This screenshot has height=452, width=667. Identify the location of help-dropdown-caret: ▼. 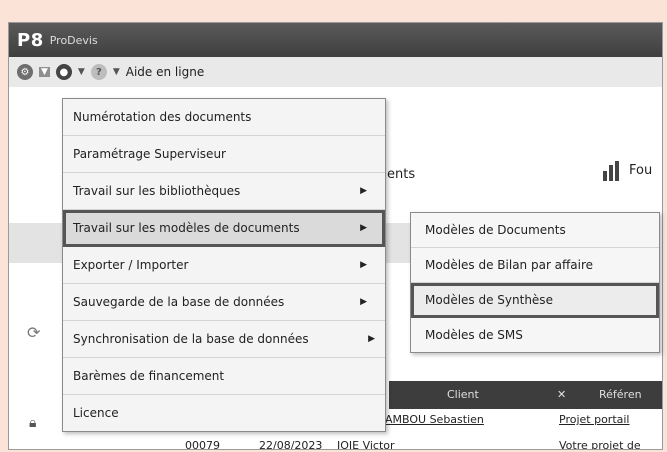
(116, 72).